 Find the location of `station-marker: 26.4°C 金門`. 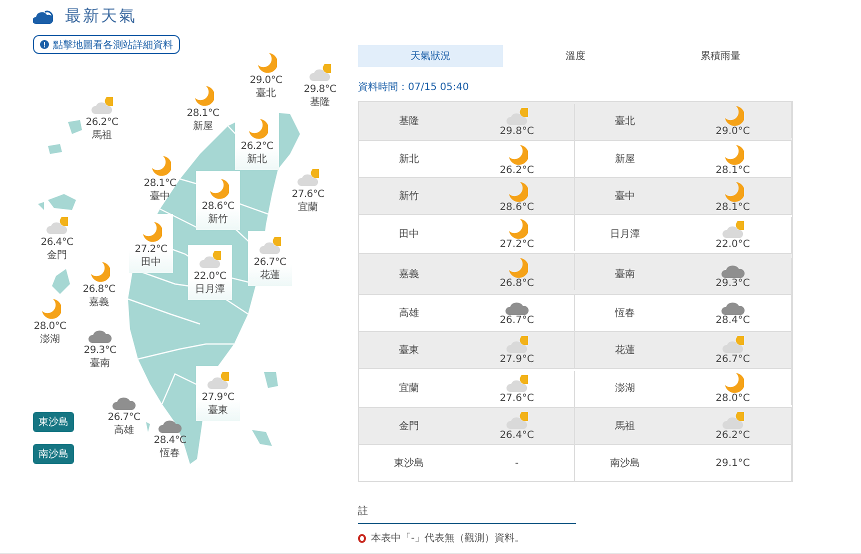

station-marker: 26.4°C 金門 is located at coordinates (57, 239).